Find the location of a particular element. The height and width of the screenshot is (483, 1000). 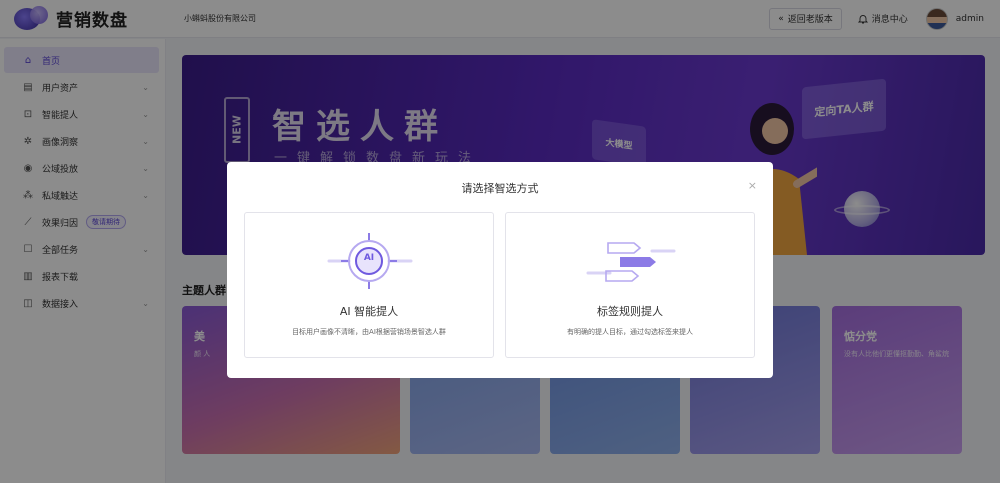

option-title: AI 智能提人 is located at coordinates (369, 311).